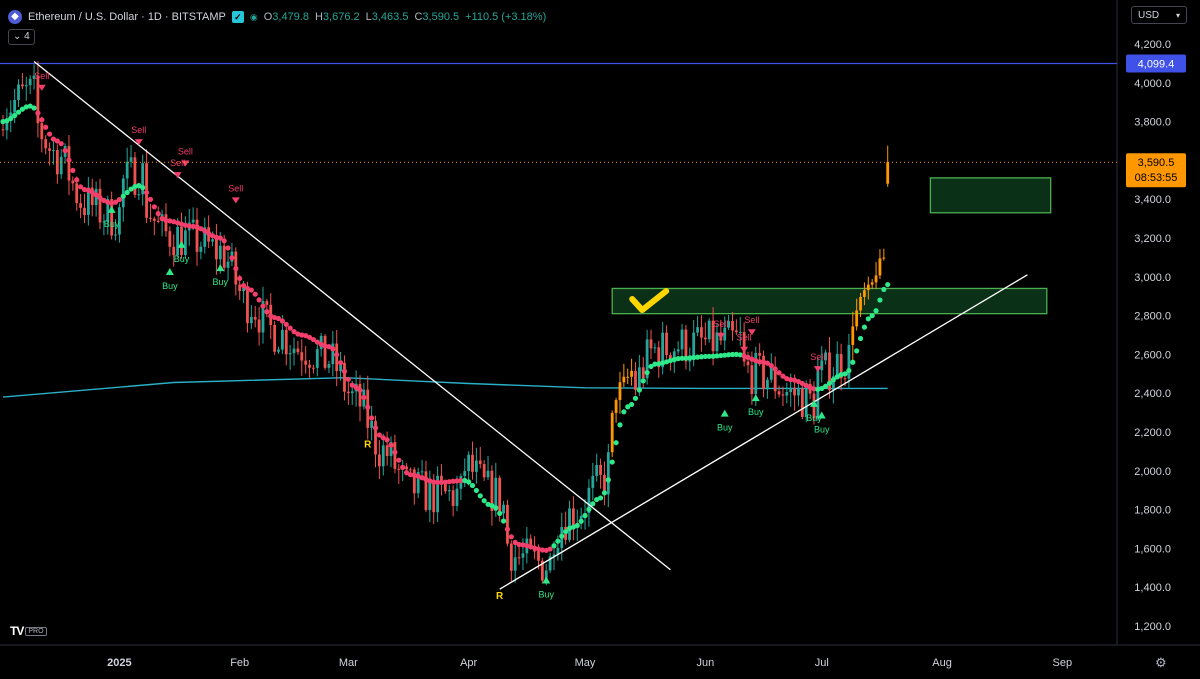 The height and width of the screenshot is (679, 1200). Describe the element at coordinates (237, 17) in the screenshot. I see `bookmark-icon: ✓` at that location.